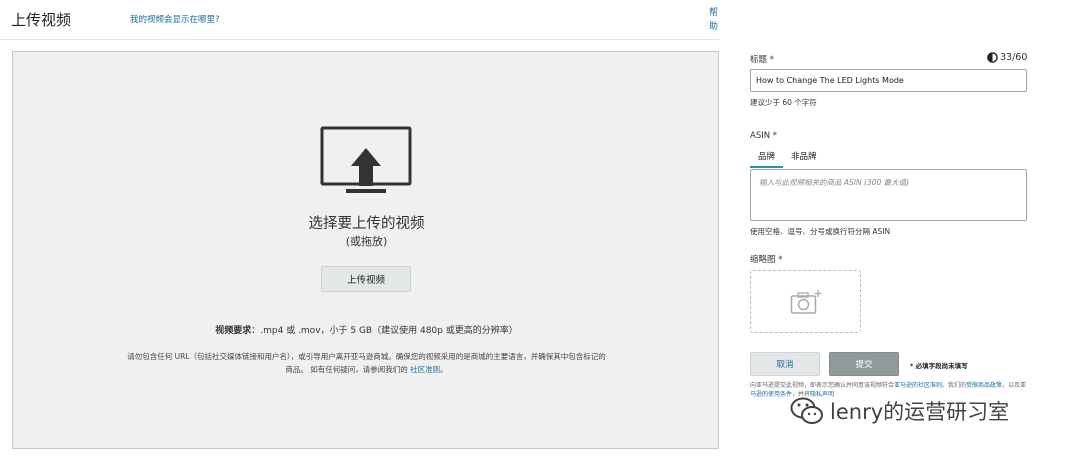 The image size is (1080, 461). I want to click on asin-hint: 使用空格、逗号、分号或换行符分隔 ASIN, so click(820, 231).